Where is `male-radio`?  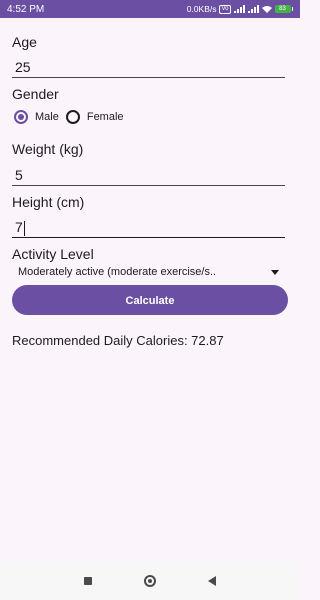
male-radio is located at coordinates (21, 117).